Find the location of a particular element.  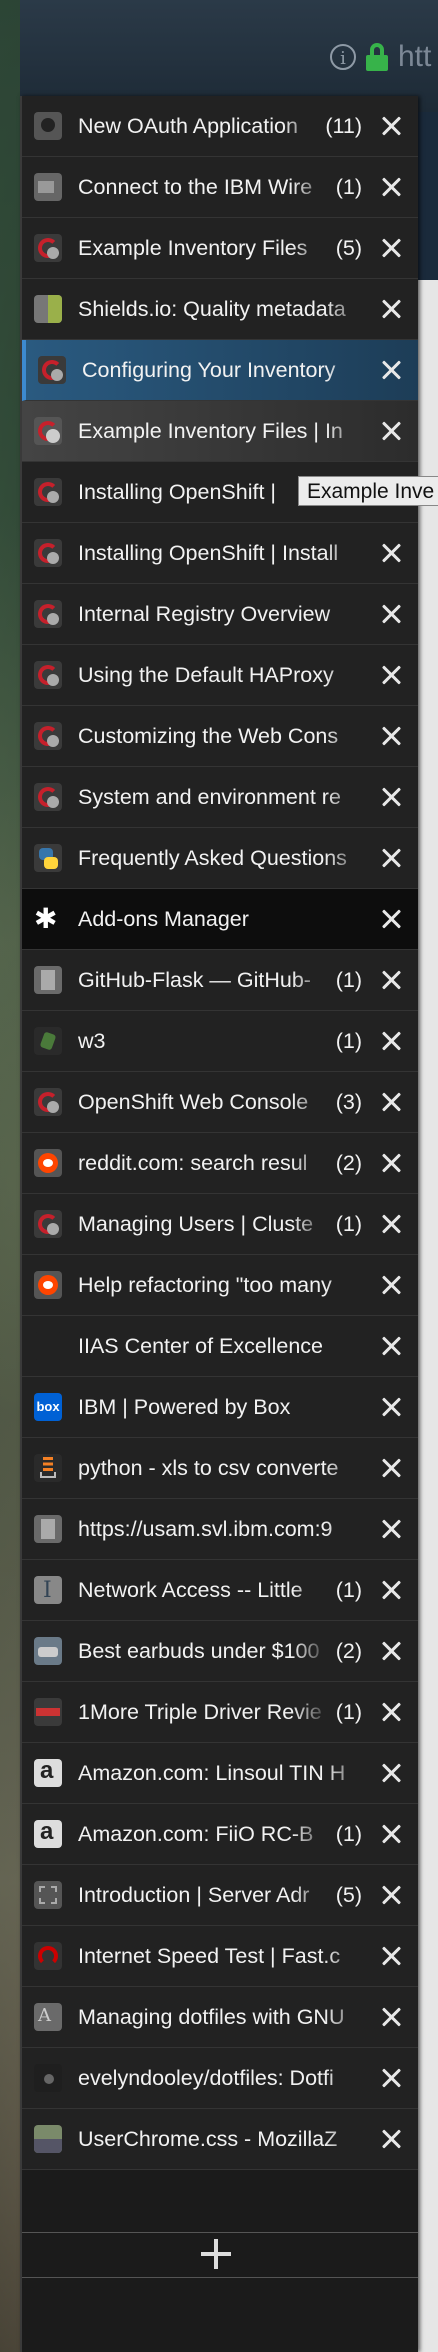

sidebar-tab: Configuring Your Inventory is located at coordinates (220, 370).